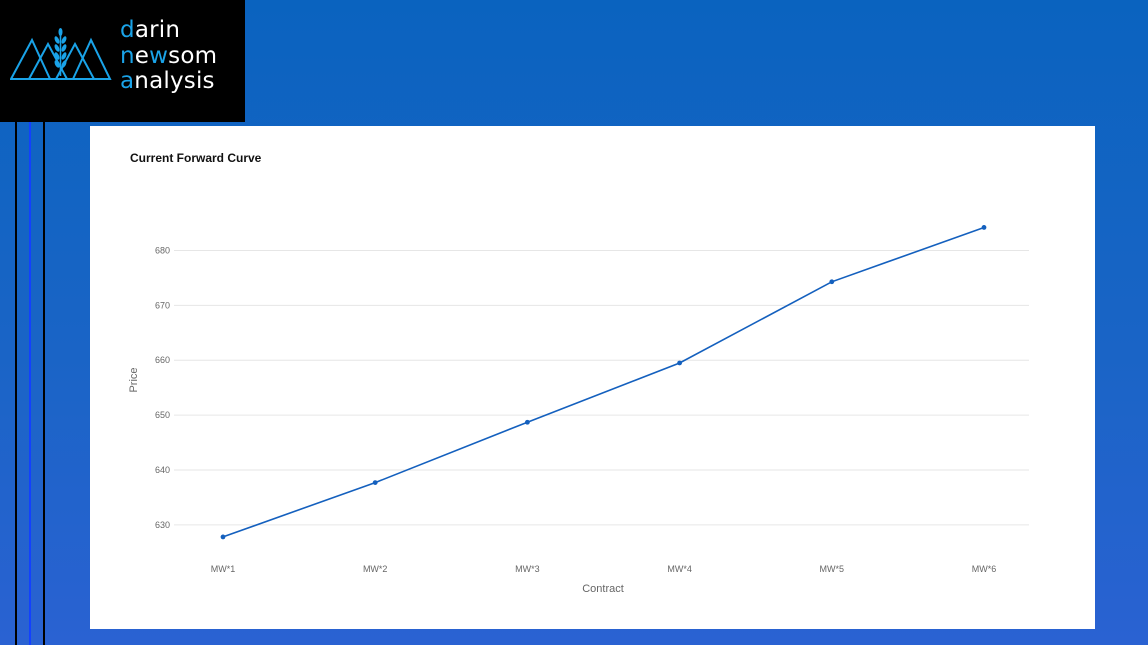 This screenshot has height=645, width=1148. Describe the element at coordinates (16, 383) in the screenshot. I see `decorative-line-black-left` at that location.